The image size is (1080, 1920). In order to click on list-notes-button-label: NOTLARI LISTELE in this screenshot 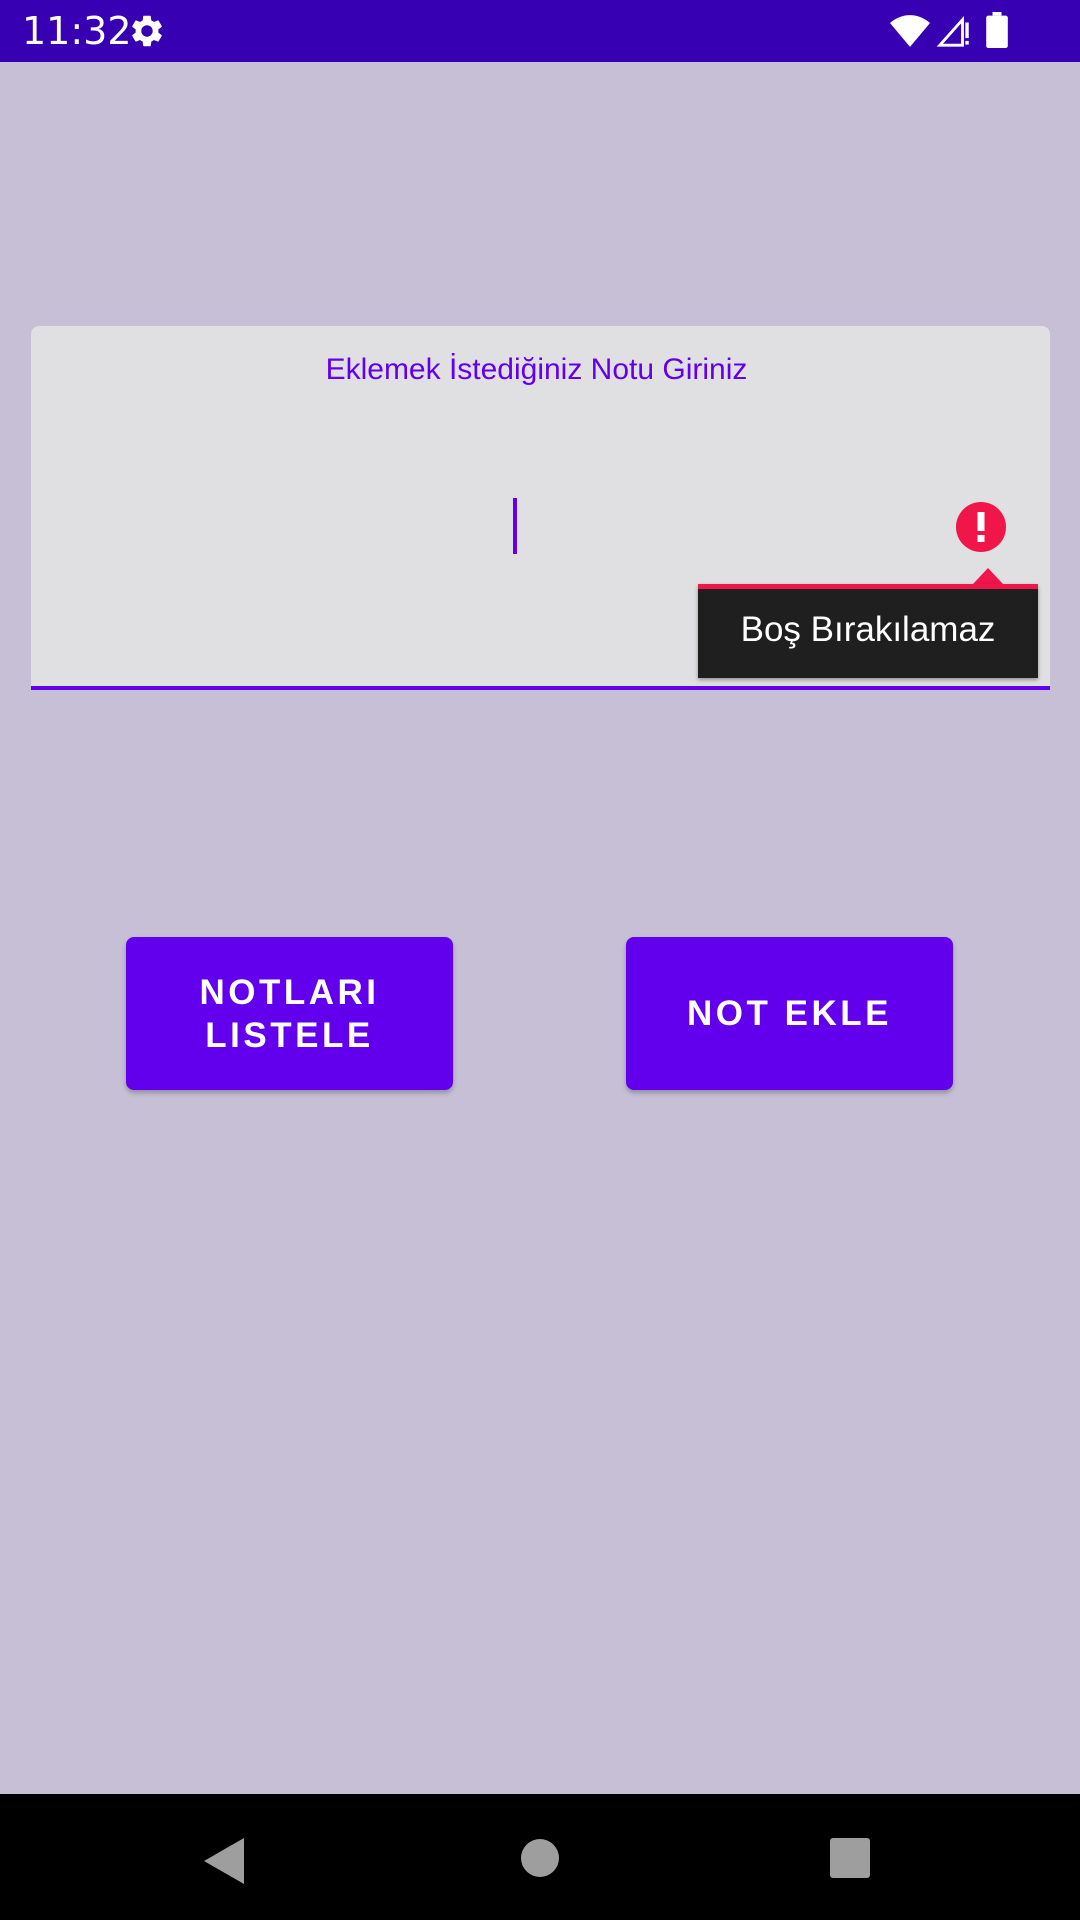, I will do `click(289, 1013)`.